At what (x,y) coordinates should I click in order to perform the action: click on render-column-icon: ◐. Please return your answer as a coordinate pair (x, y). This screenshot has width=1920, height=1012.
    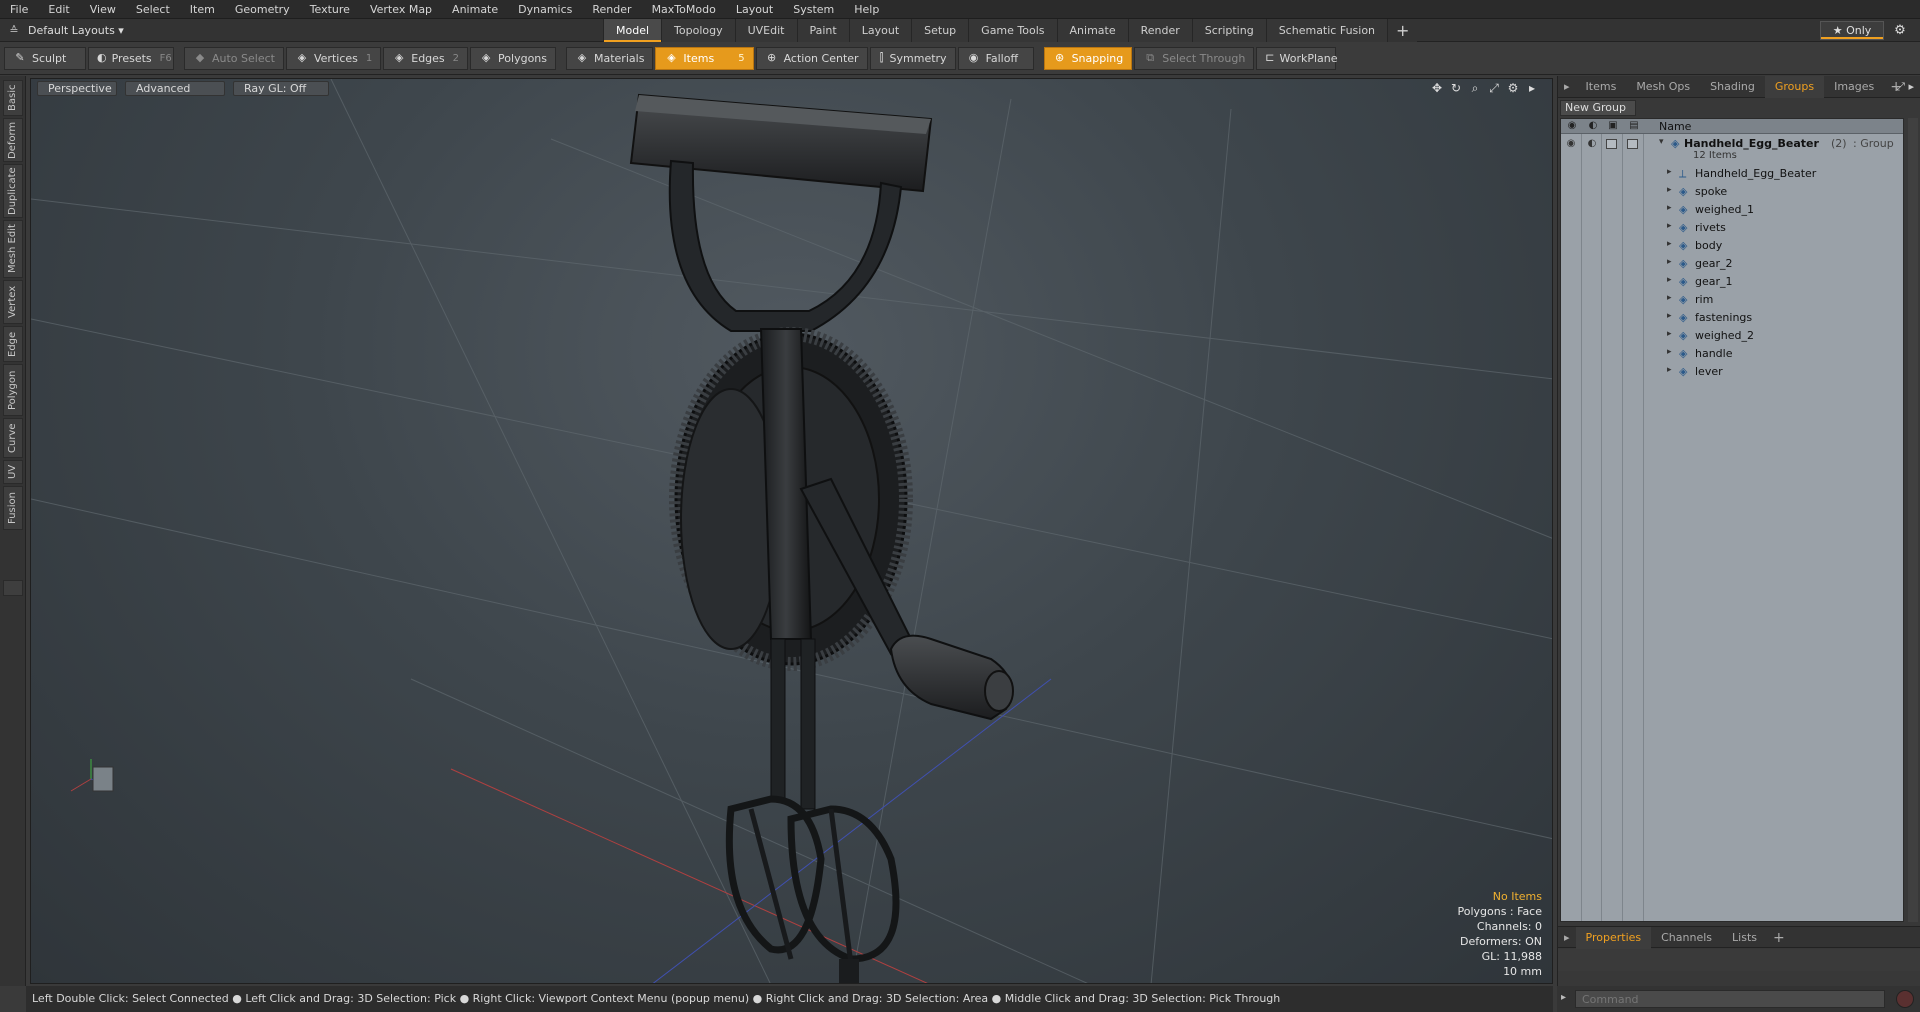
    Looking at the image, I should click on (1593, 126).